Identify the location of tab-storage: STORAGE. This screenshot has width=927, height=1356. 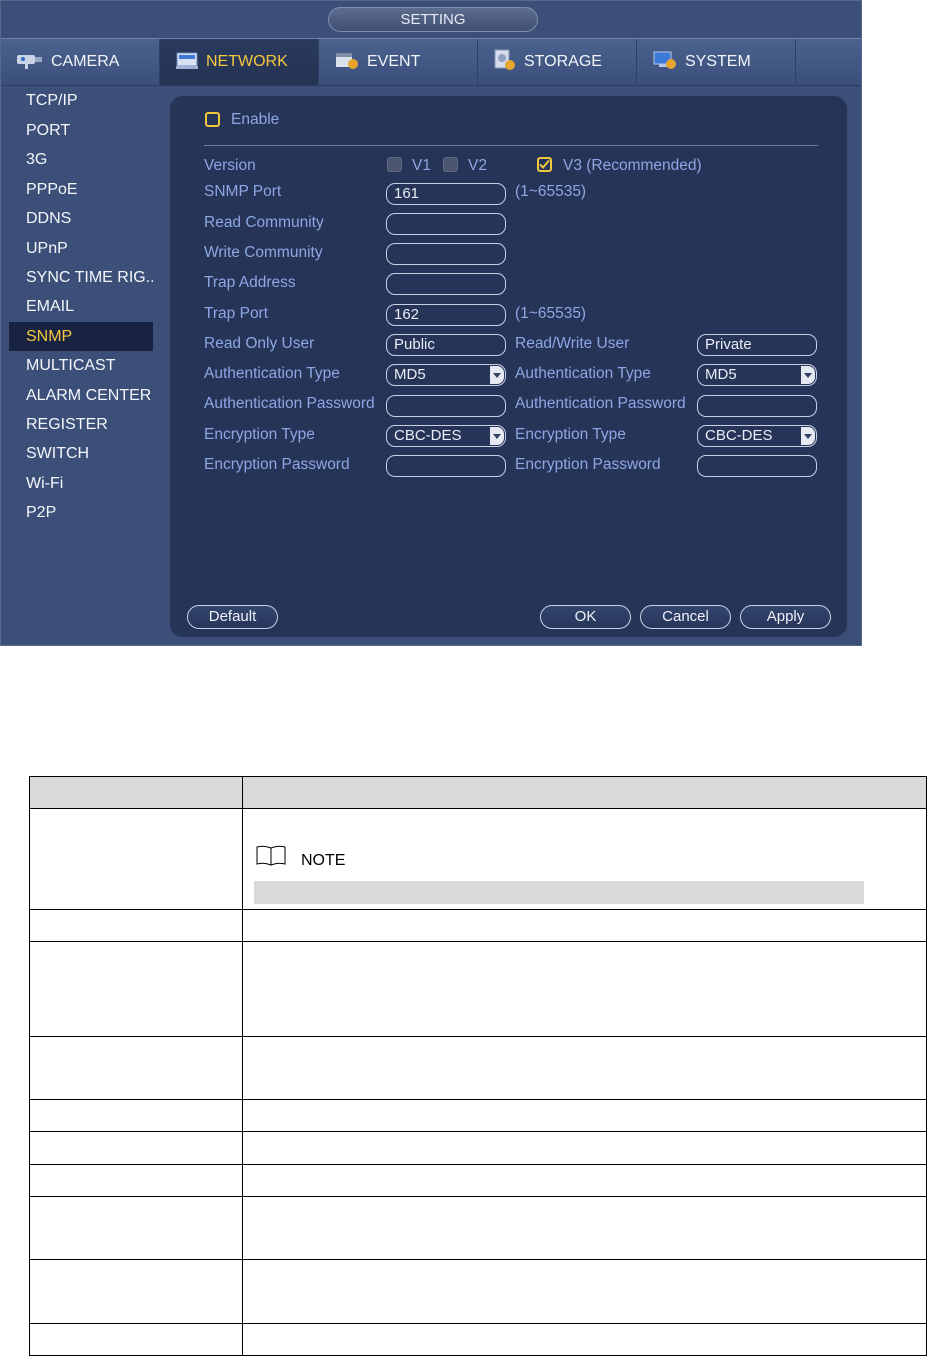
(557, 62).